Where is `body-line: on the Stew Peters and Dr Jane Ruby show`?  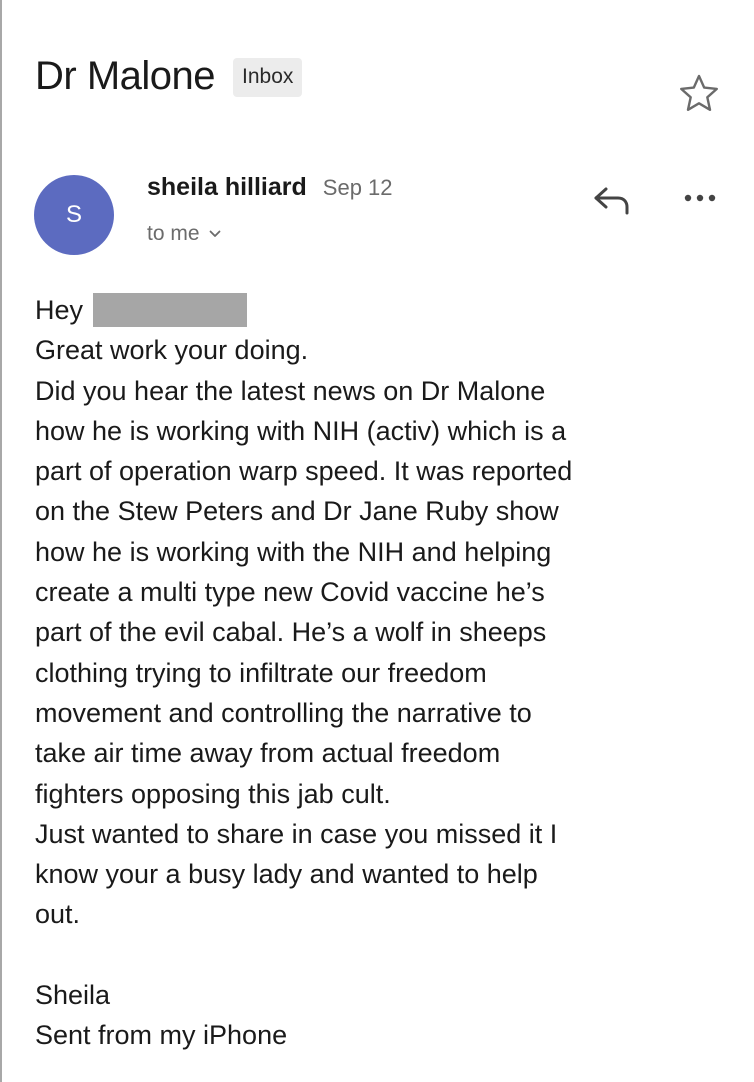 body-line: on the Stew Peters and Dr Jane Ruby show is located at coordinates (297, 511).